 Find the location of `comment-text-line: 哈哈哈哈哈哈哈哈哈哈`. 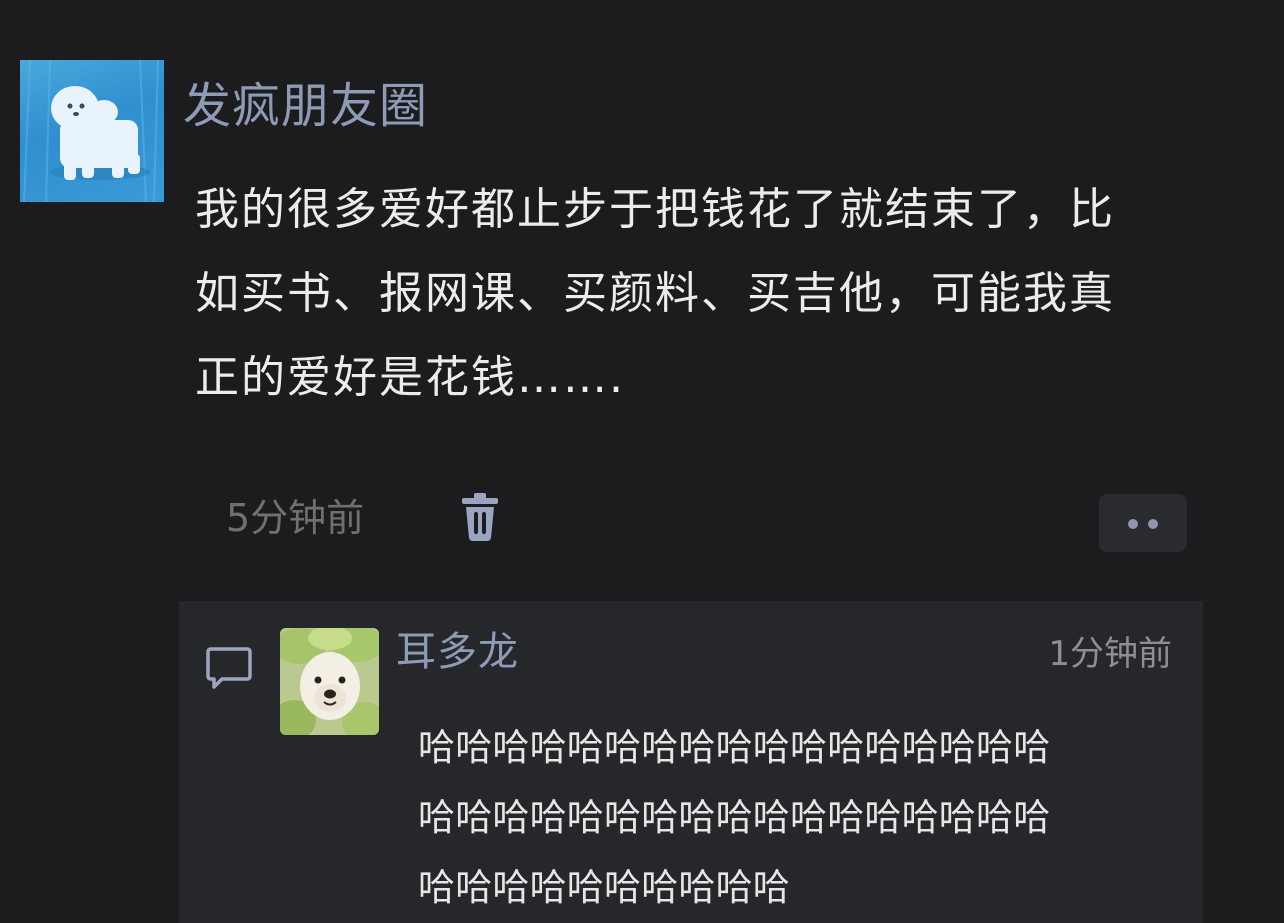

comment-text-line: 哈哈哈哈哈哈哈哈哈哈 is located at coordinates (604, 887).